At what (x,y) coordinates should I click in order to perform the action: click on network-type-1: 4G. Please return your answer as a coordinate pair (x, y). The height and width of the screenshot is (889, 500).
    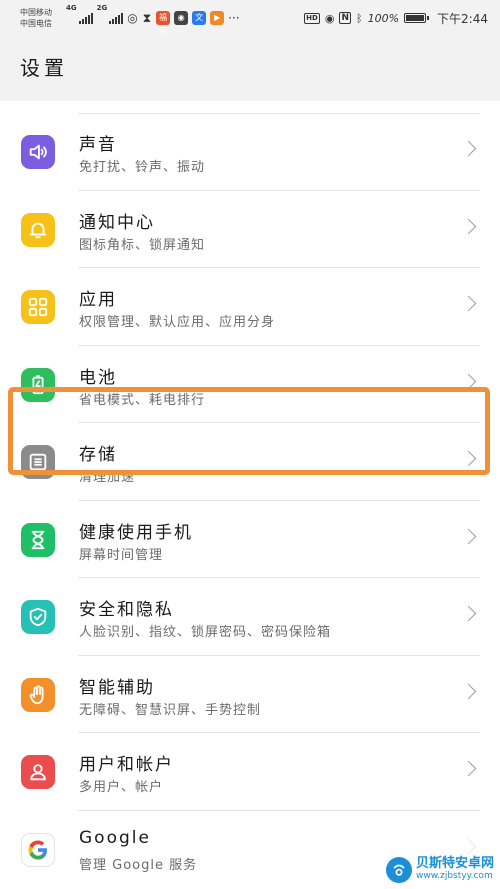
    Looking at the image, I should click on (71, 8).